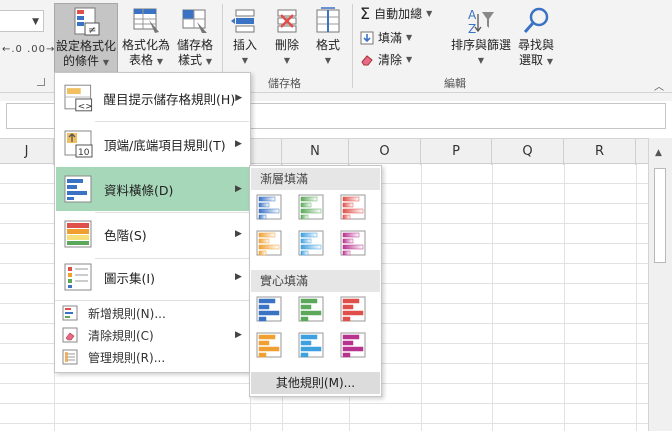 Image resolution: width=672 pixels, height=431 pixels. I want to click on eraser-icon, so click(367, 60).